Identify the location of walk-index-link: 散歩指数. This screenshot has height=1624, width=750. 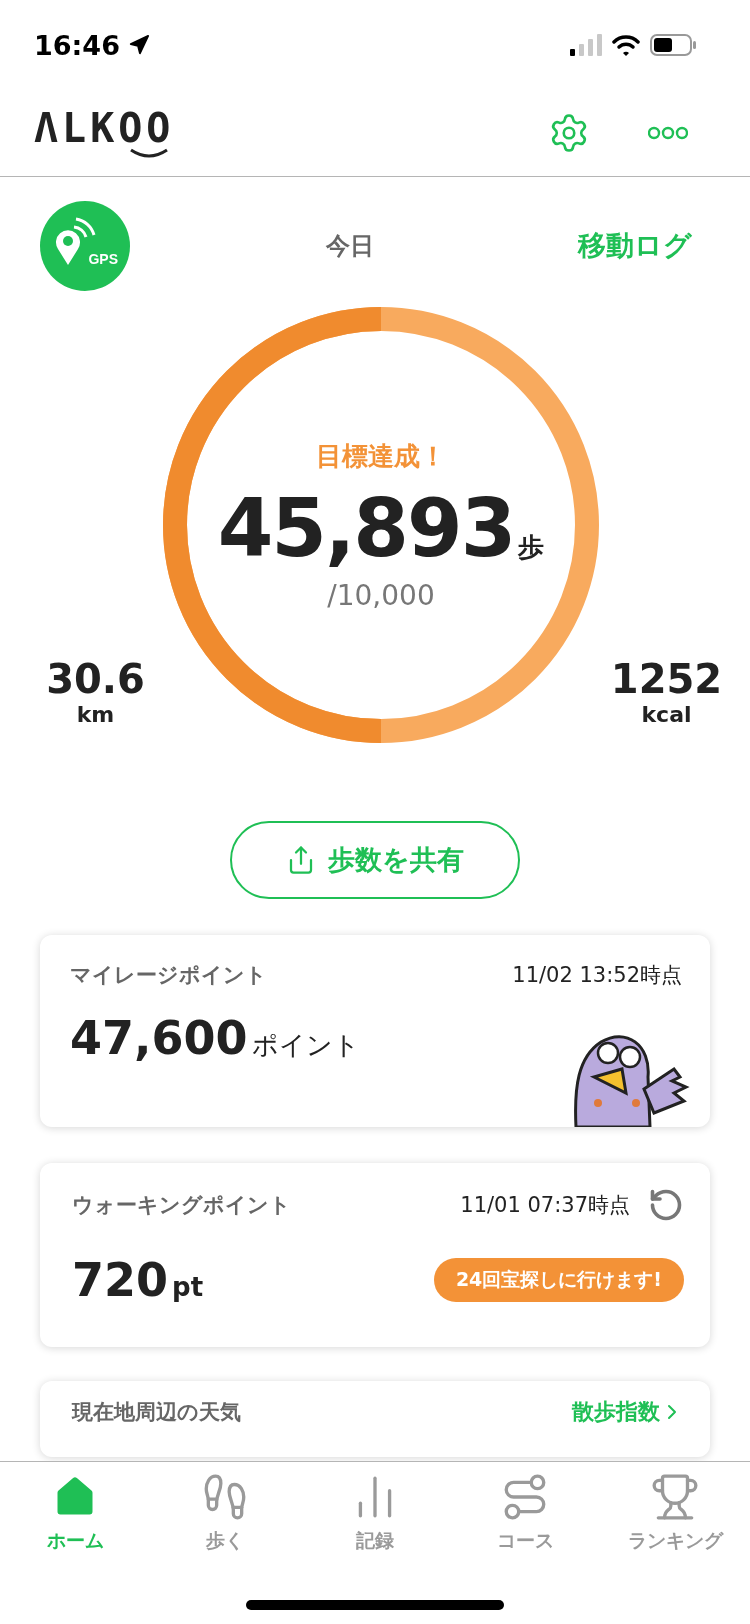
(628, 1412).